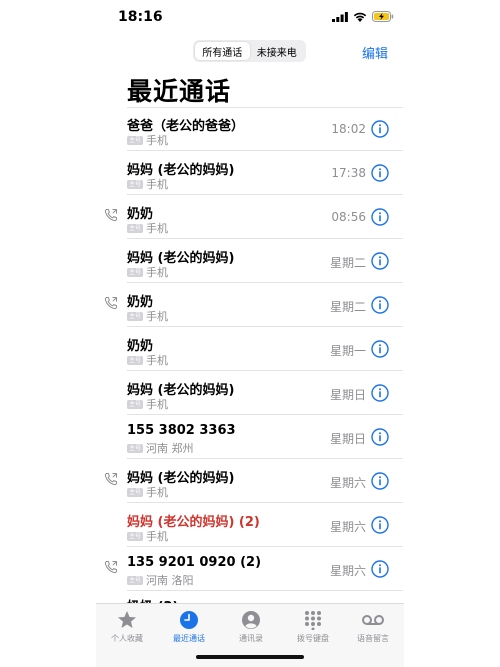 The height and width of the screenshot is (667, 500). Describe the element at coordinates (251, 620) in the screenshot. I see `person-icon` at that location.